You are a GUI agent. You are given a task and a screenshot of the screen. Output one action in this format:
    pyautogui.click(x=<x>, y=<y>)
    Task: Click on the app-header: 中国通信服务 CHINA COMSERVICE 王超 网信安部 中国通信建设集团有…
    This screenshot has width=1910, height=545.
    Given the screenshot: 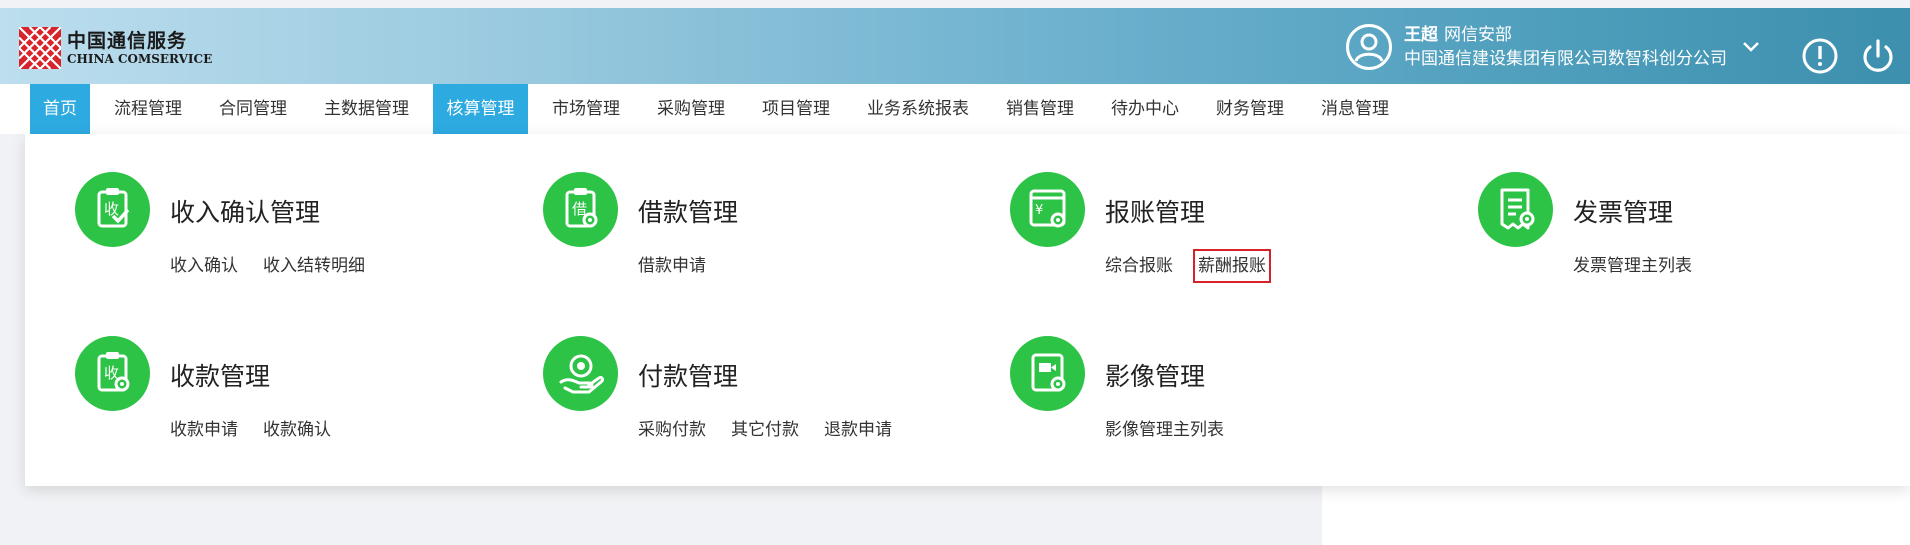 What is the action you would take?
    pyautogui.click(x=955, y=46)
    